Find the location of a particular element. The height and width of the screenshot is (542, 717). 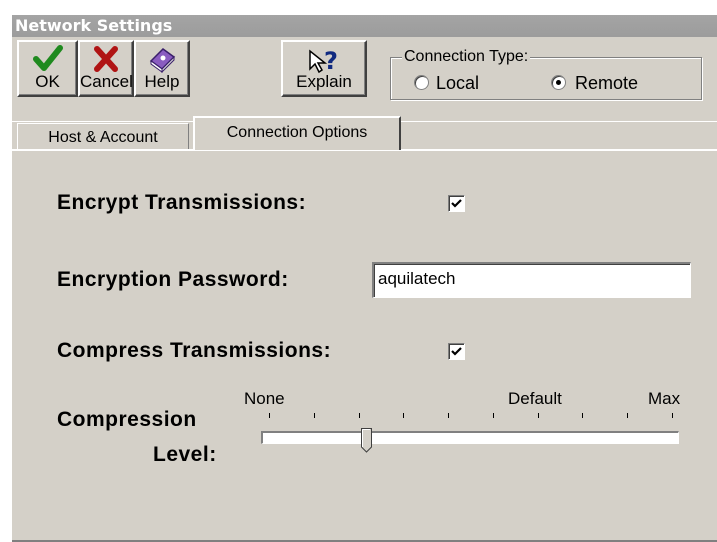

compression-slider-thumb is located at coordinates (366, 440).